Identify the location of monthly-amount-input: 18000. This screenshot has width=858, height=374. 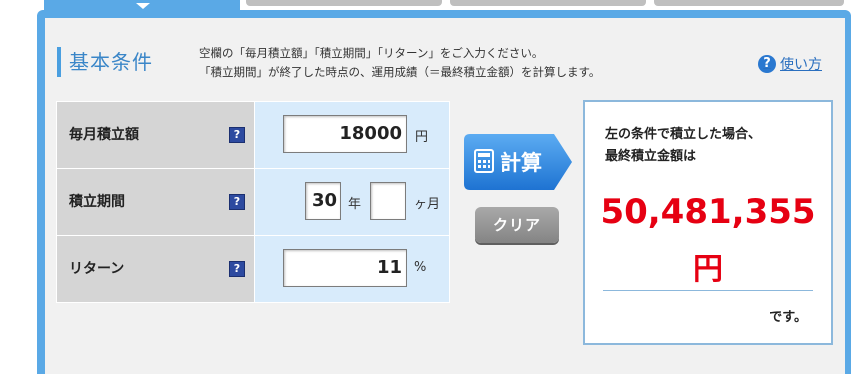
(345, 134).